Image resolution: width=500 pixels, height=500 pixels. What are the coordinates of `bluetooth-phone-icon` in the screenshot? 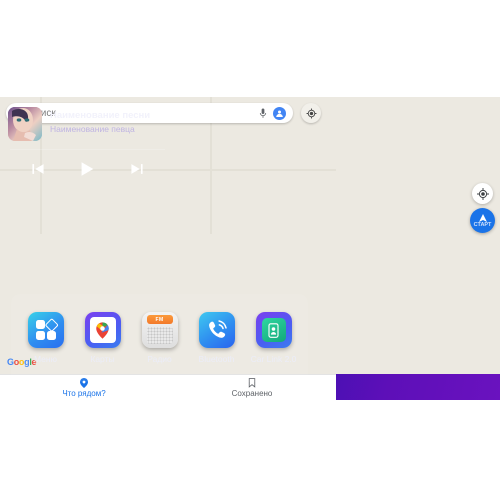 It's located at (216, 330).